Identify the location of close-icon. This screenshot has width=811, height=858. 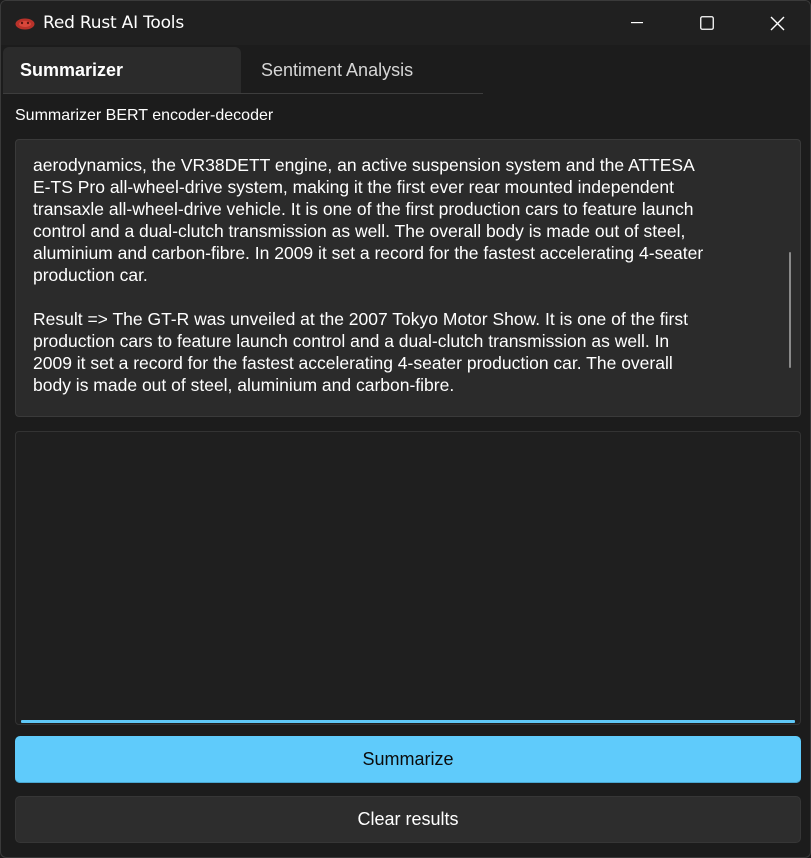
(777, 23).